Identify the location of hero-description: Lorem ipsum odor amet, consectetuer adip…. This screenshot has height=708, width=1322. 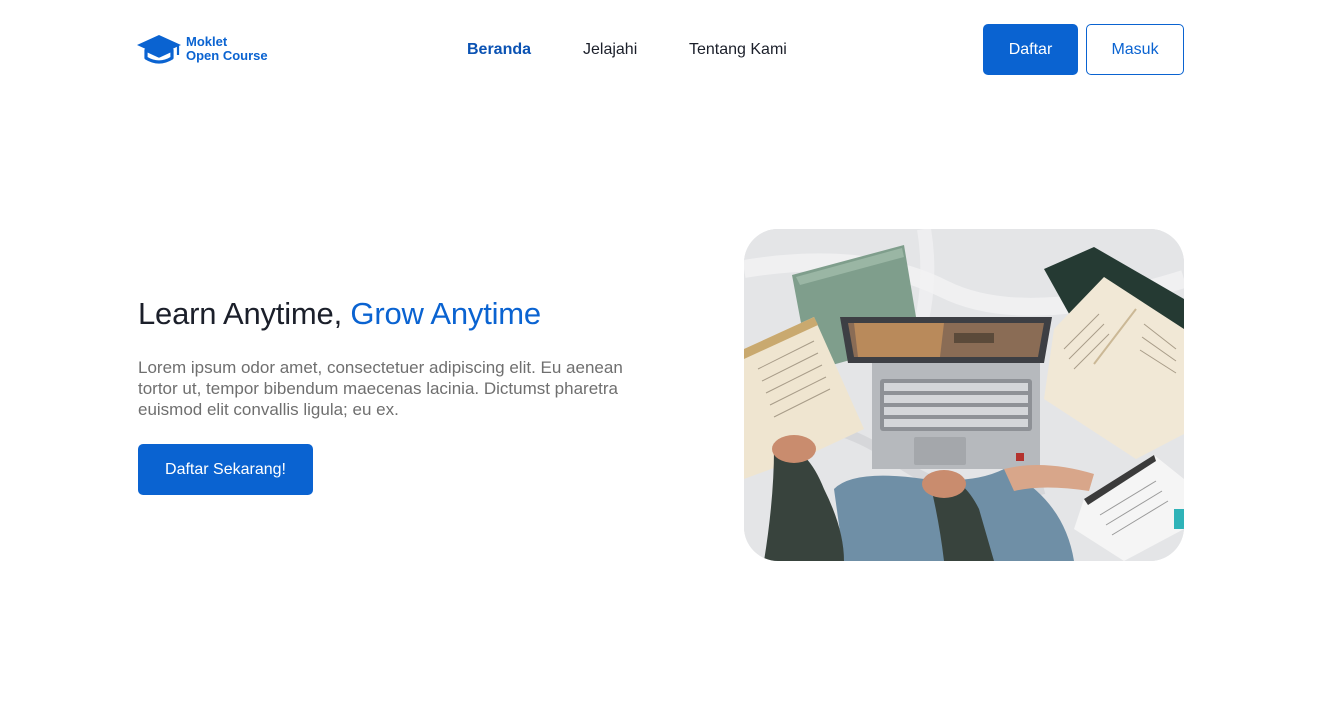
(380, 388).